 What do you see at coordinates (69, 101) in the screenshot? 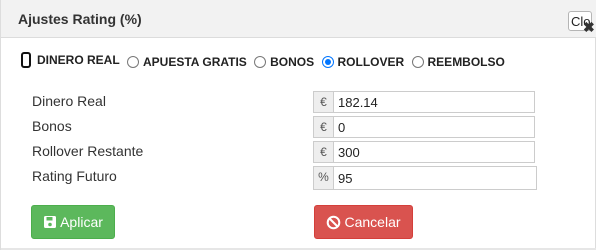
I see `dinero-real-label: Dinero Real` at bounding box center [69, 101].